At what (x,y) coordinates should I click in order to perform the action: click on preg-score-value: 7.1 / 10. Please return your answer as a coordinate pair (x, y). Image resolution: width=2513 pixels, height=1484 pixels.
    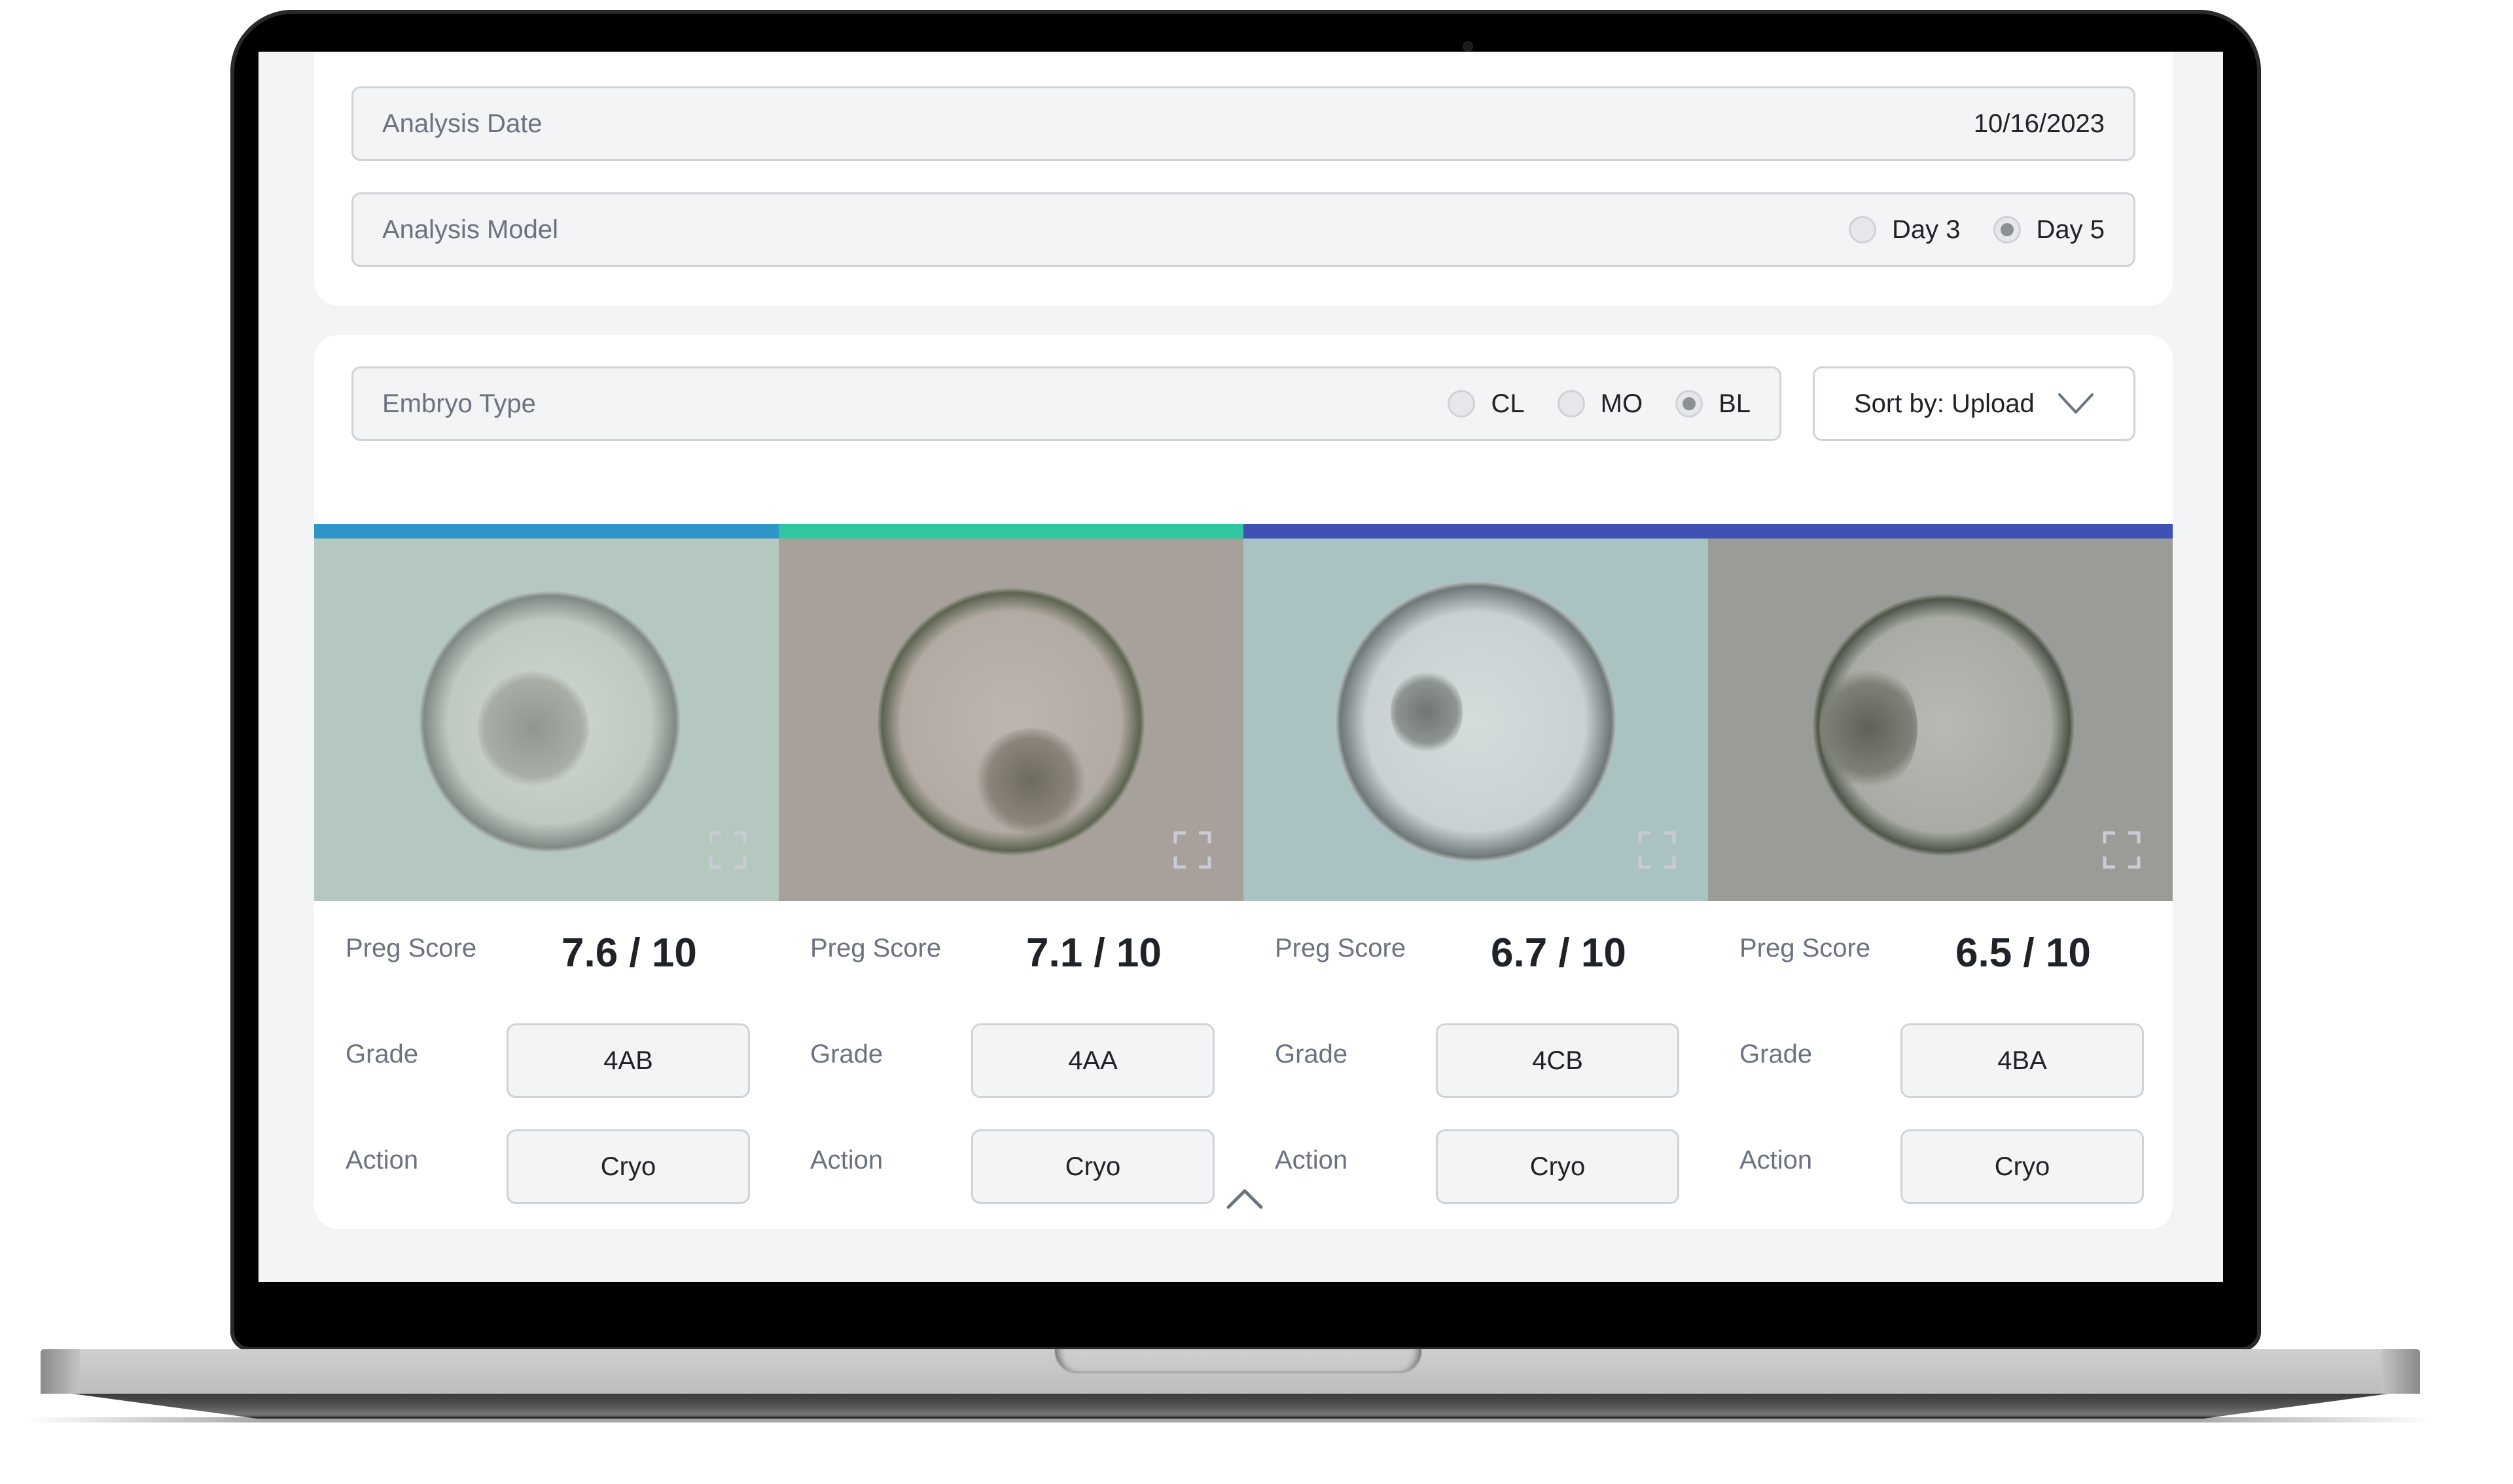
    Looking at the image, I should click on (1094, 953).